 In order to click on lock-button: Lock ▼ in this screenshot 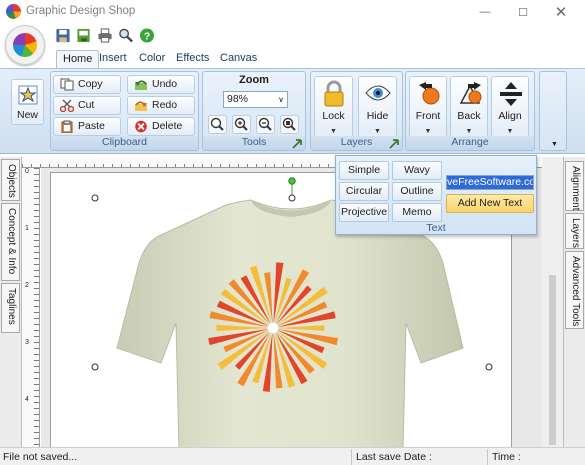, I will do `click(333, 107)`.